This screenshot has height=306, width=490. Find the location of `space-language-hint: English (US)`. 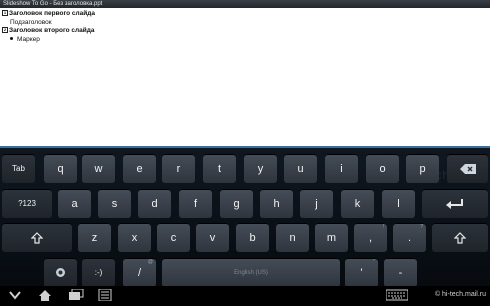

space-language-hint: English (US) is located at coordinates (251, 272).